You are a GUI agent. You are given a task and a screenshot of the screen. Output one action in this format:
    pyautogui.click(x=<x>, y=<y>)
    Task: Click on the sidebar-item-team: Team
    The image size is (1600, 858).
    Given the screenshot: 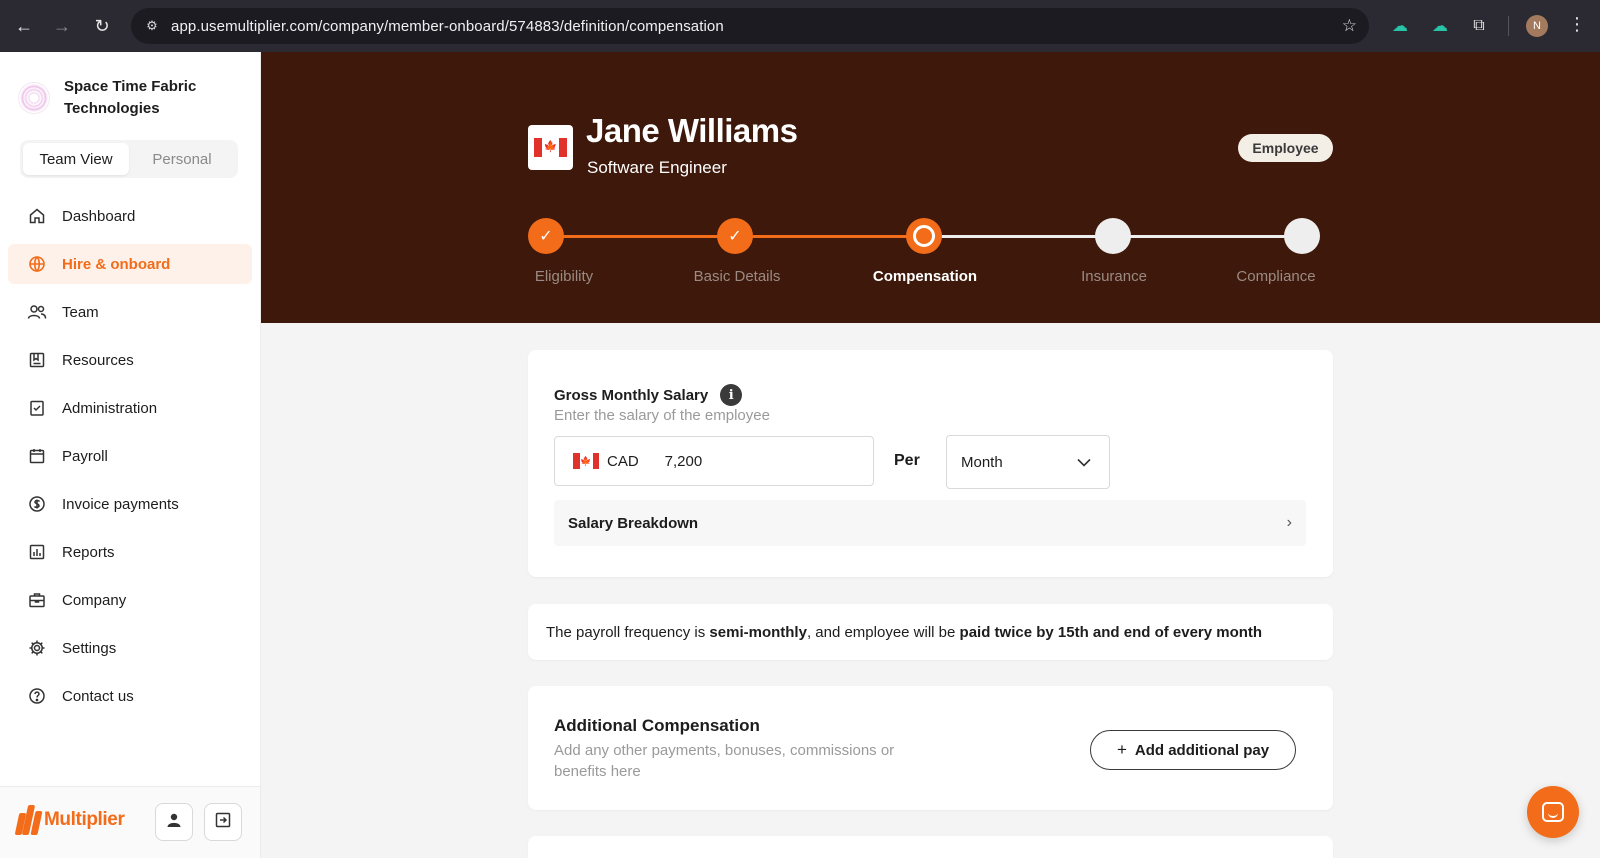 What is the action you would take?
    pyautogui.click(x=130, y=312)
    